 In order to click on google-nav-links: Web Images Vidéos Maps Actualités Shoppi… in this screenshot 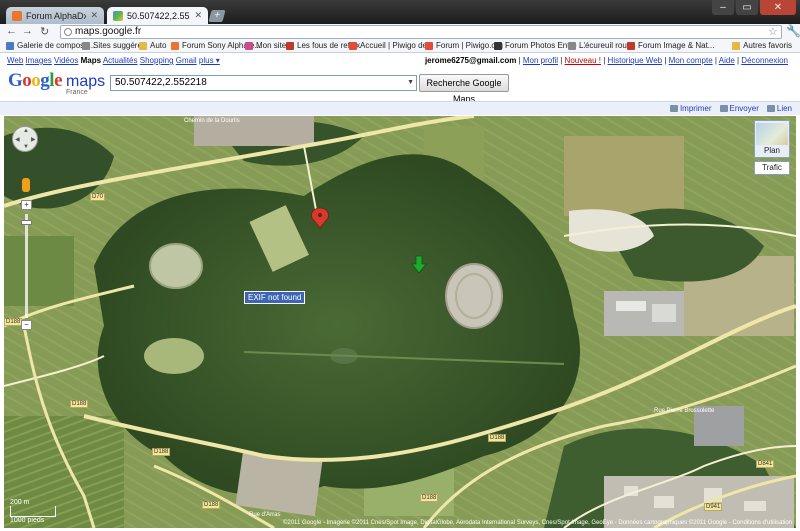, I will do `click(113, 60)`.